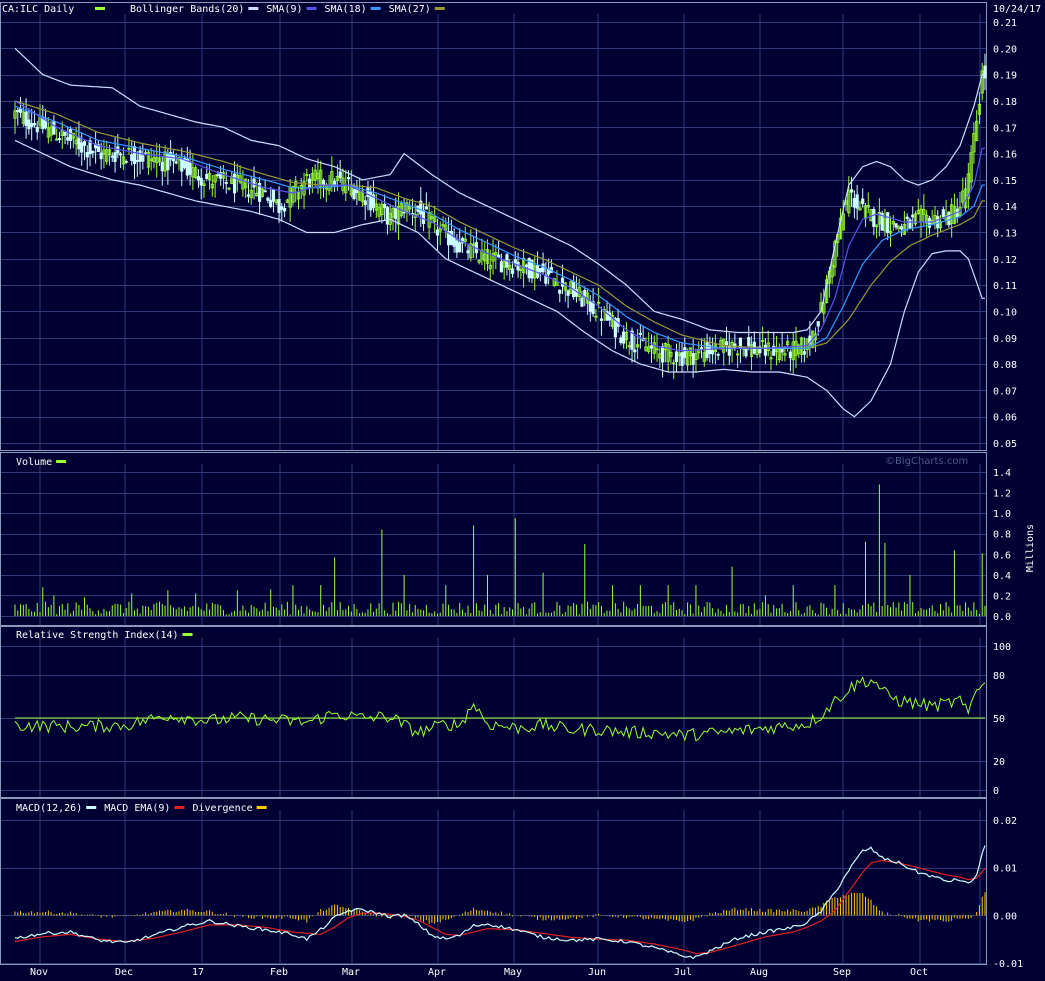 The width and height of the screenshot is (1045, 981). What do you see at coordinates (1005, 128) in the screenshot?
I see `price-y-tick-label: 0.17` at bounding box center [1005, 128].